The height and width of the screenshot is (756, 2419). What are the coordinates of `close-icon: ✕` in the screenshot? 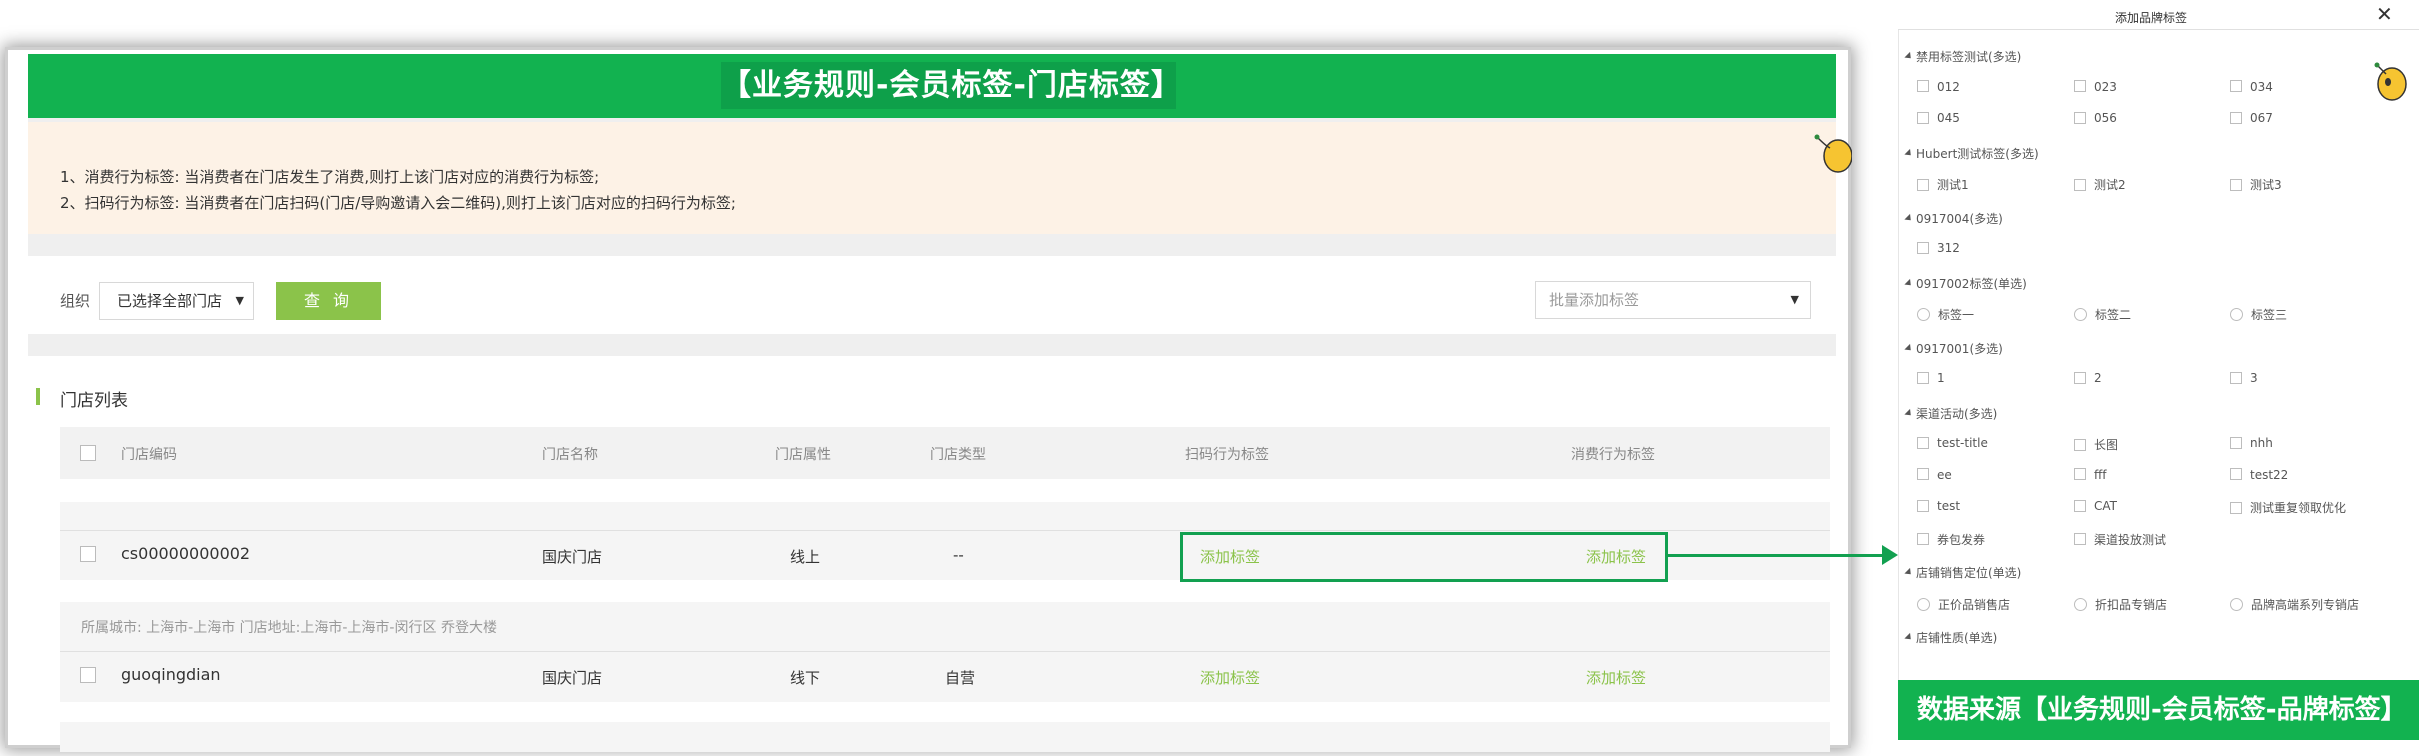 It's located at (2384, 14).